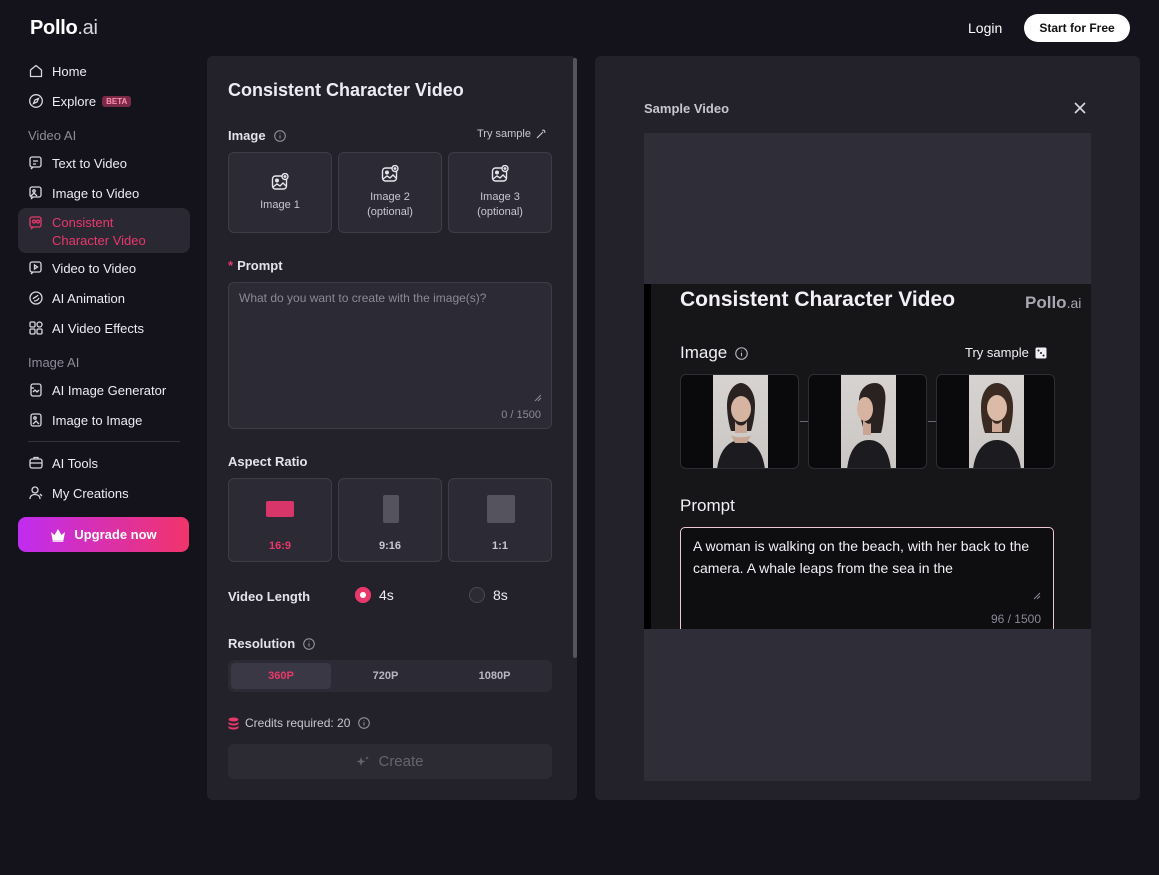  I want to click on radio-unselected-indicator, so click(477, 595).